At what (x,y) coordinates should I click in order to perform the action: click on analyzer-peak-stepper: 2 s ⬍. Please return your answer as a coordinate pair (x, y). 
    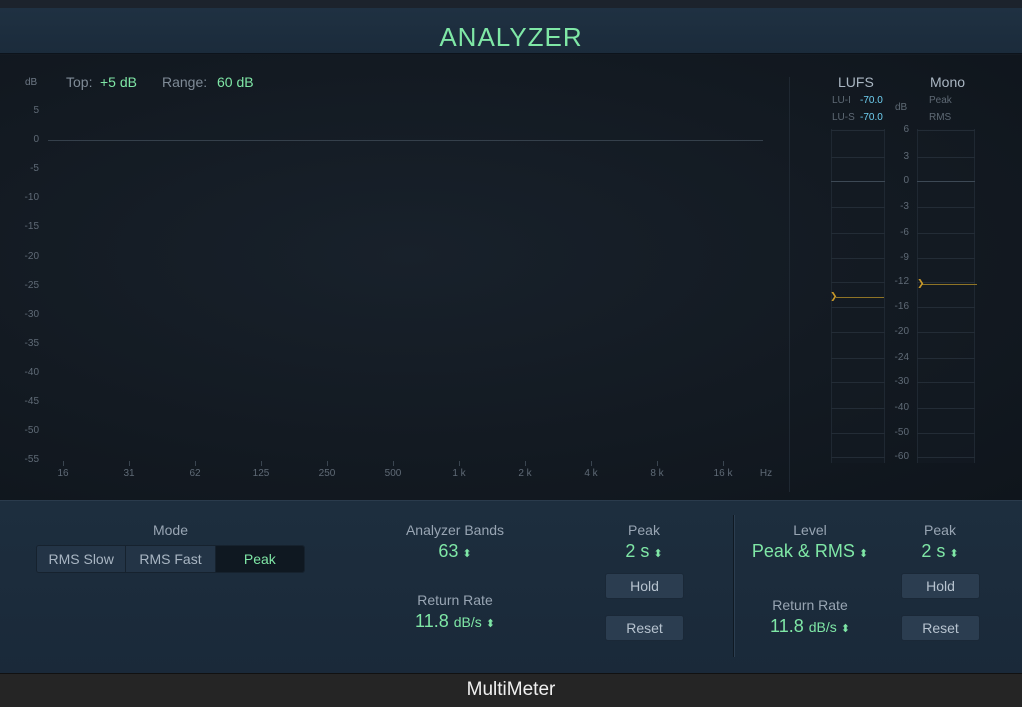
    Looking at the image, I should click on (644, 551).